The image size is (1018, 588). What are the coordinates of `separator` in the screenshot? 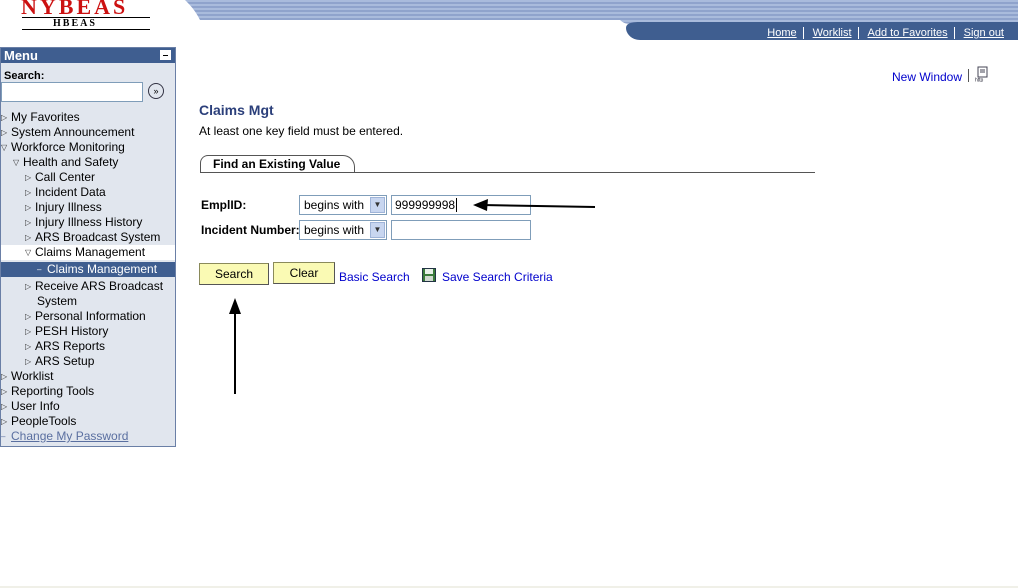 It's located at (968, 75).